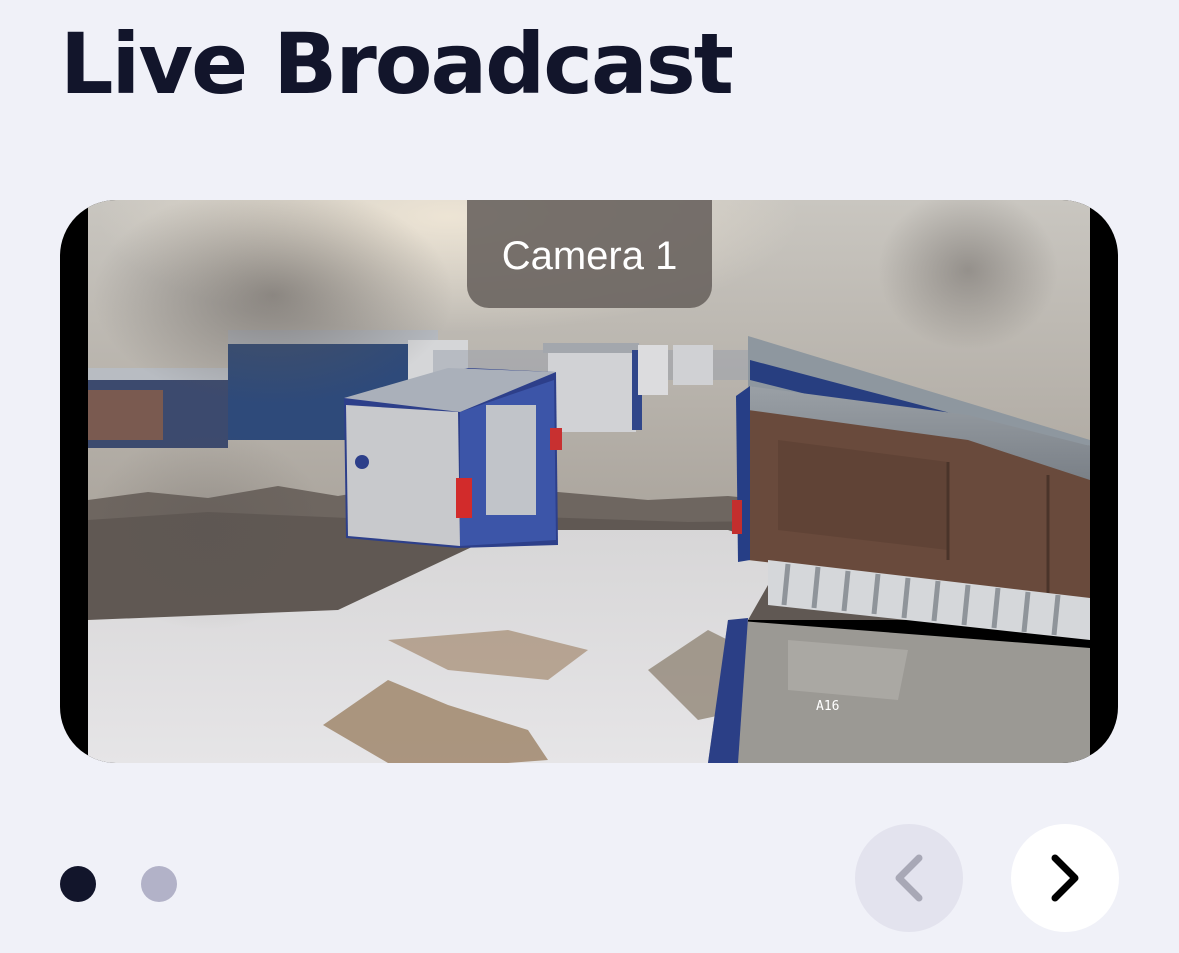 The image size is (1179, 953). What do you see at coordinates (397, 64) in the screenshot?
I see `page-title: Live Broadcast` at bounding box center [397, 64].